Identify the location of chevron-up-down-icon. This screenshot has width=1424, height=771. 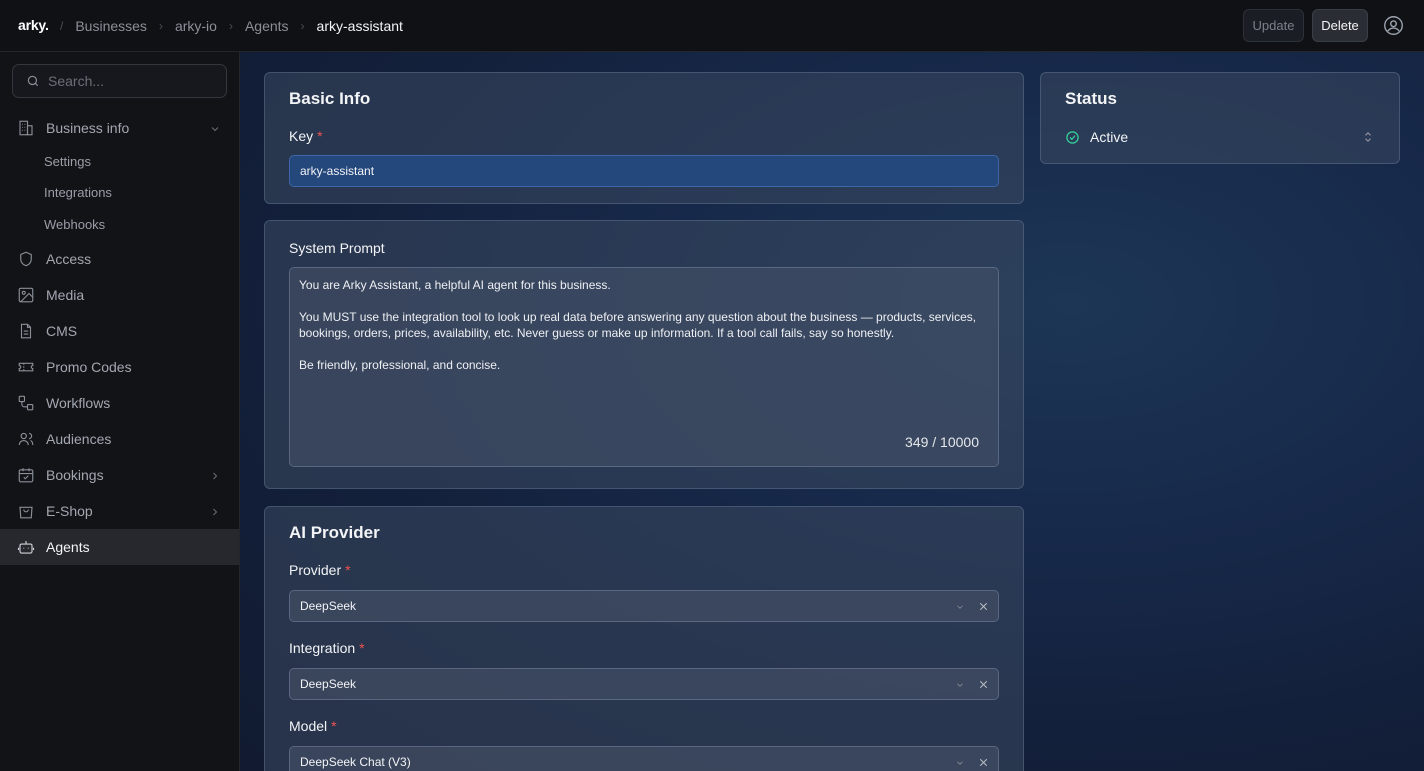
(1368, 137).